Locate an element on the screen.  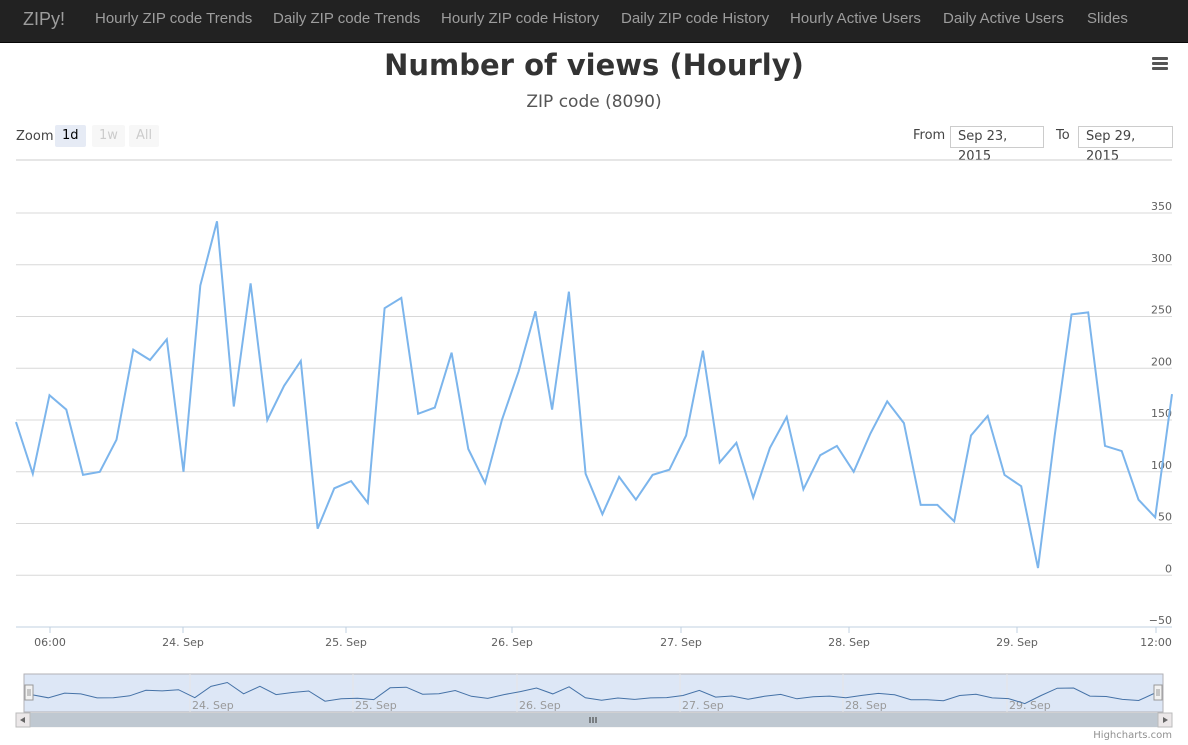
navigator-tick-label: 24. Sep is located at coordinates (213, 705).